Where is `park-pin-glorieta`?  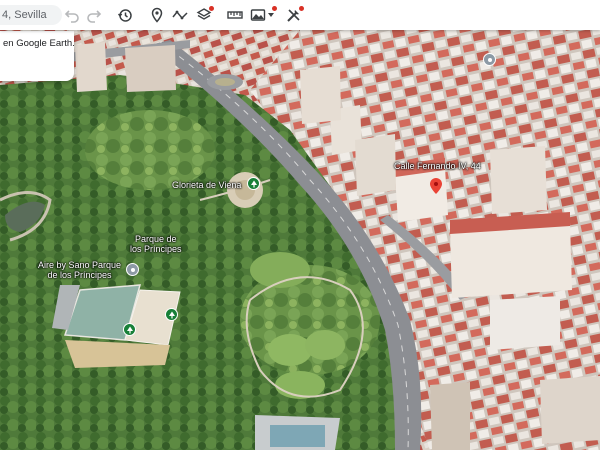
park-pin-glorieta is located at coordinates (253, 183).